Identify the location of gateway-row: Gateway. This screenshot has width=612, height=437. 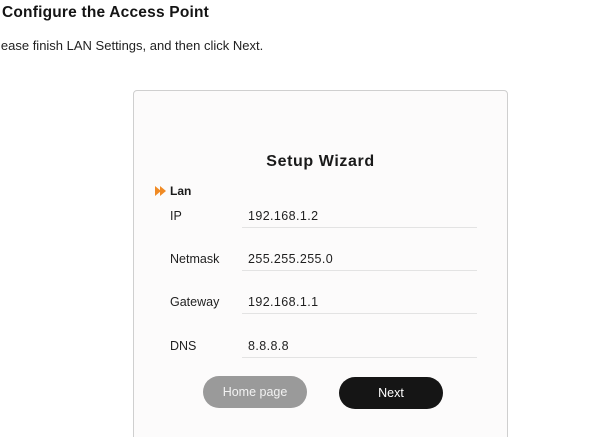
(320, 303).